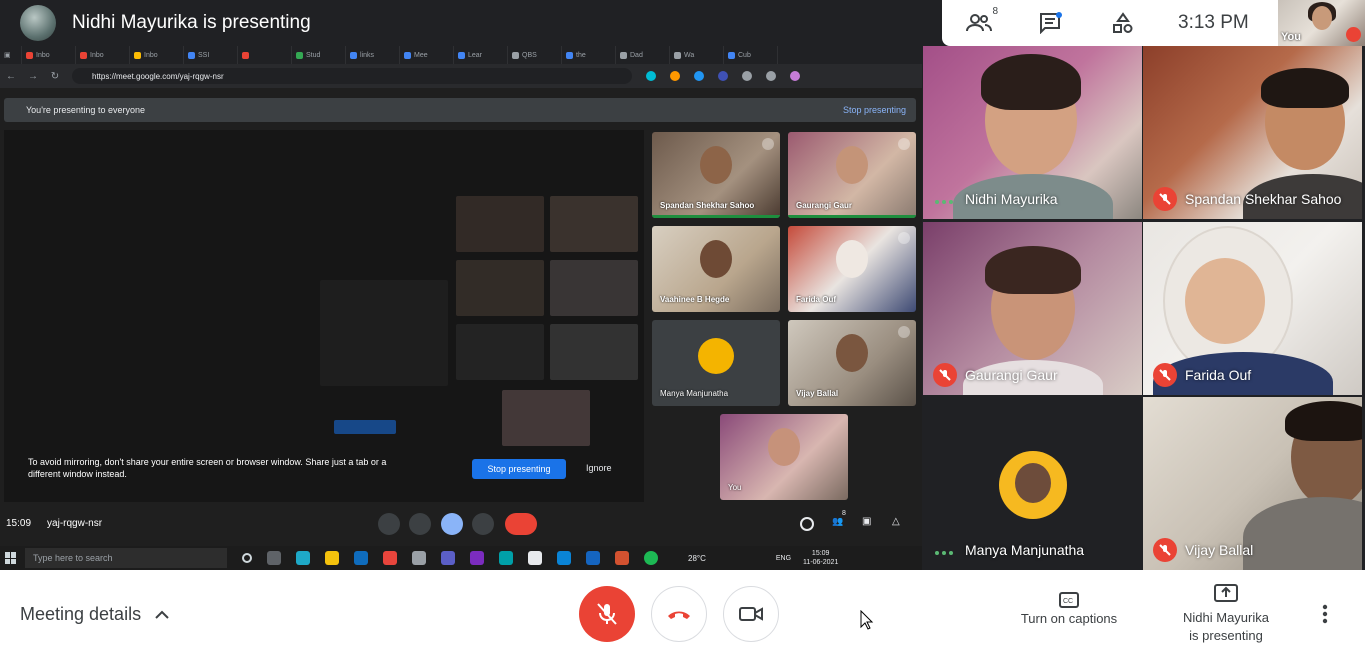 This screenshot has height=661, width=1365. I want to click on ignore-button: Ignore, so click(599, 468).